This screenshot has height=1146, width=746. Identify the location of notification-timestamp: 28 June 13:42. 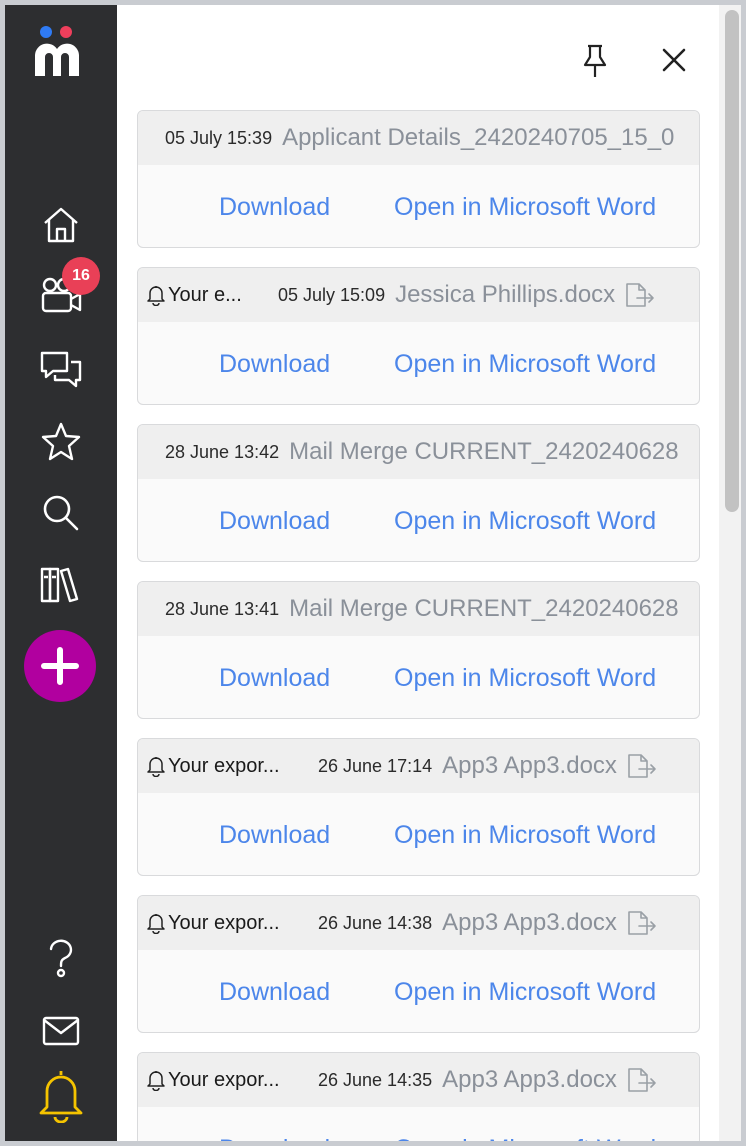
(222, 451).